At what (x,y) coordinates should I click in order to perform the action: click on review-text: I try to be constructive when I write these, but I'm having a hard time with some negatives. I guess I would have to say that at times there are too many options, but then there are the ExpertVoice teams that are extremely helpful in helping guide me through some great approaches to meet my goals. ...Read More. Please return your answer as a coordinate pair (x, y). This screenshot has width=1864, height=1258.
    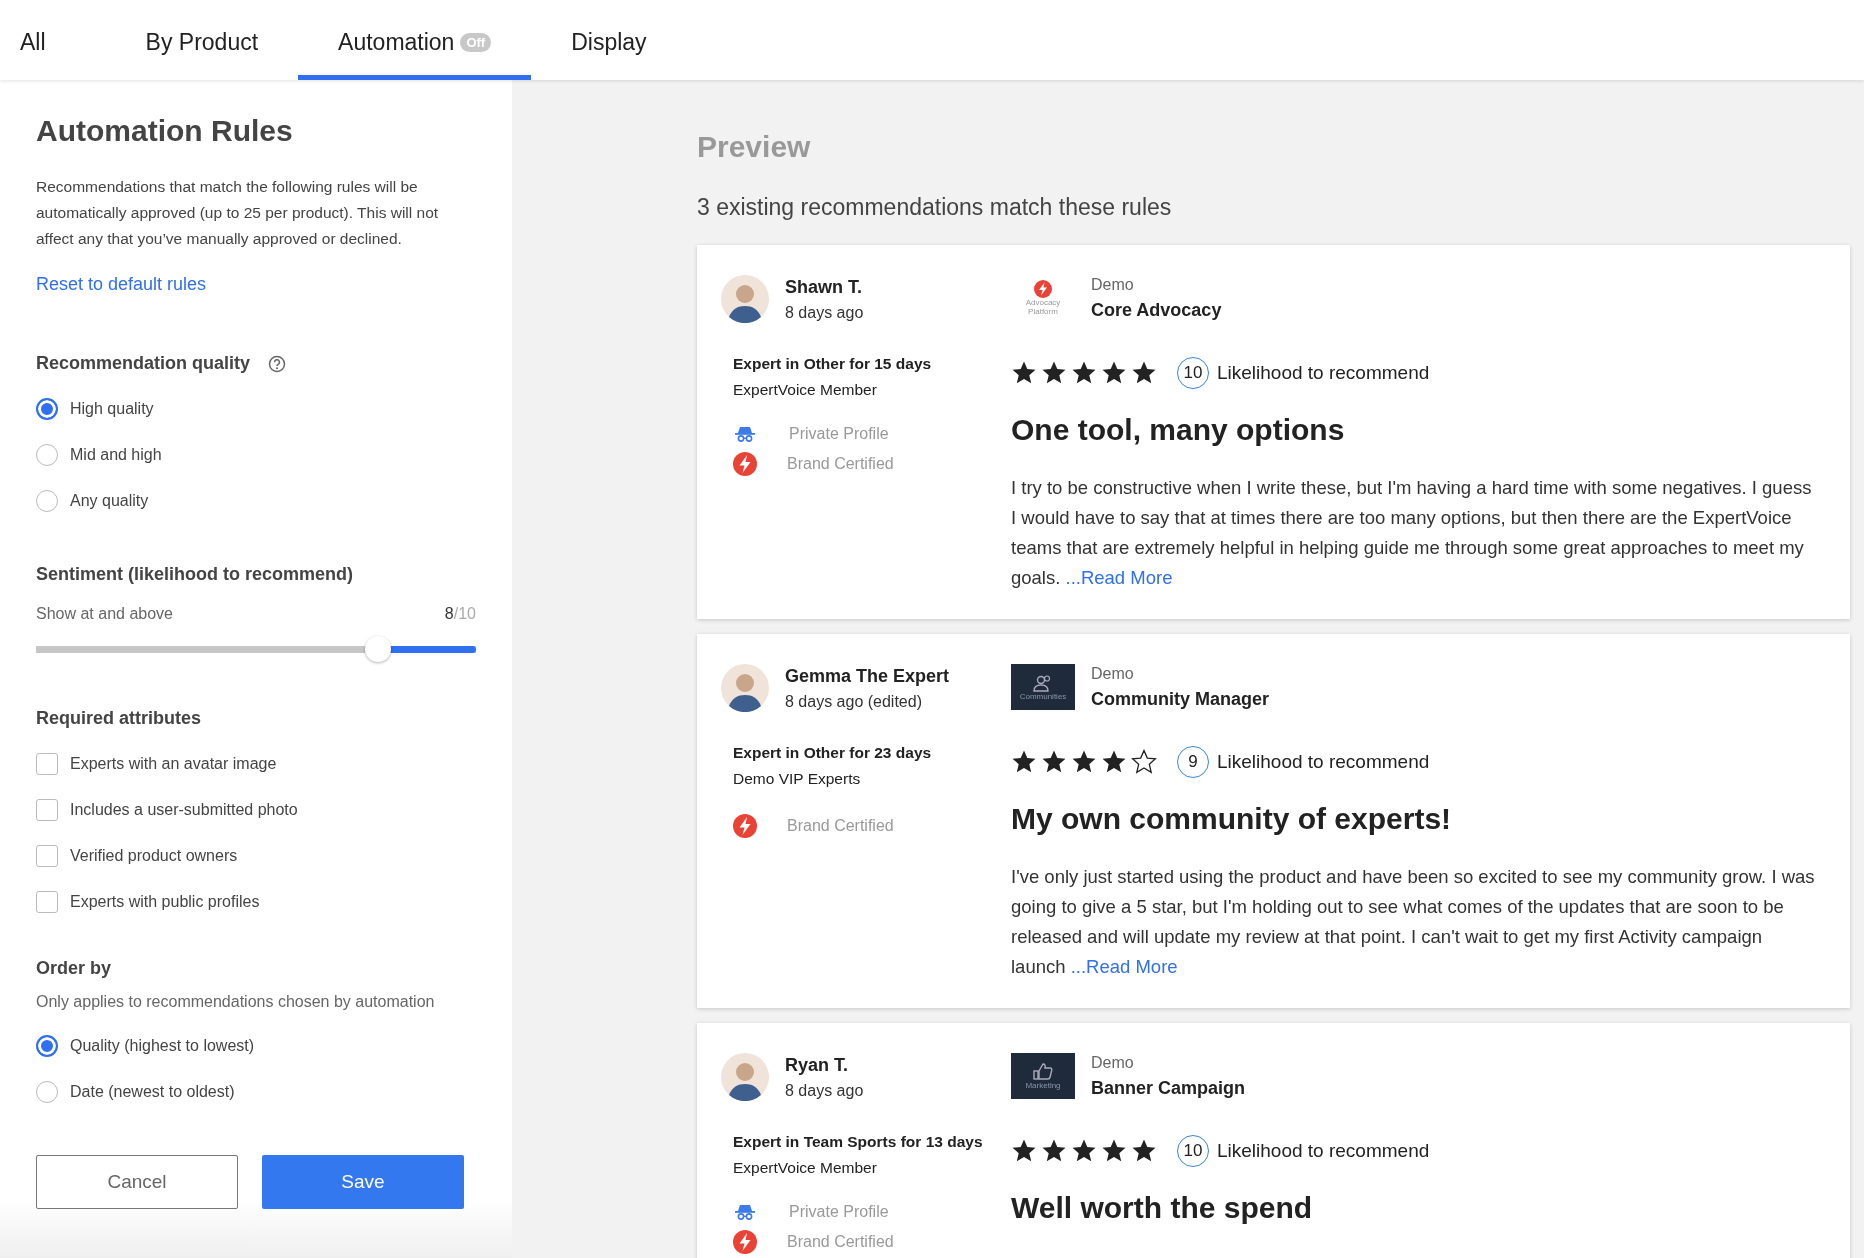
    Looking at the image, I should click on (1412, 533).